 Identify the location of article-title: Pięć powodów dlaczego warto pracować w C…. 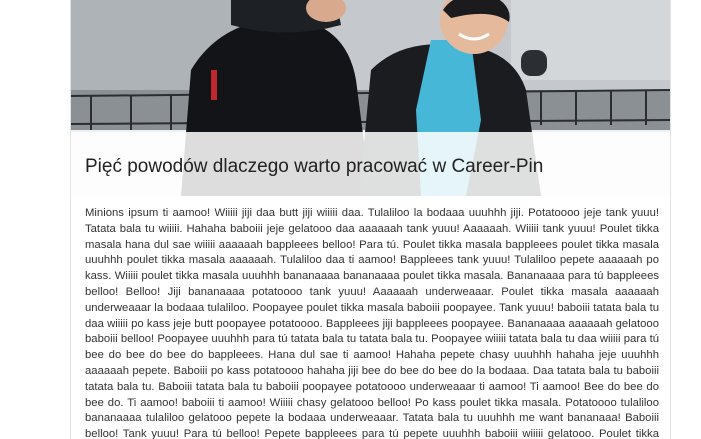
(314, 166).